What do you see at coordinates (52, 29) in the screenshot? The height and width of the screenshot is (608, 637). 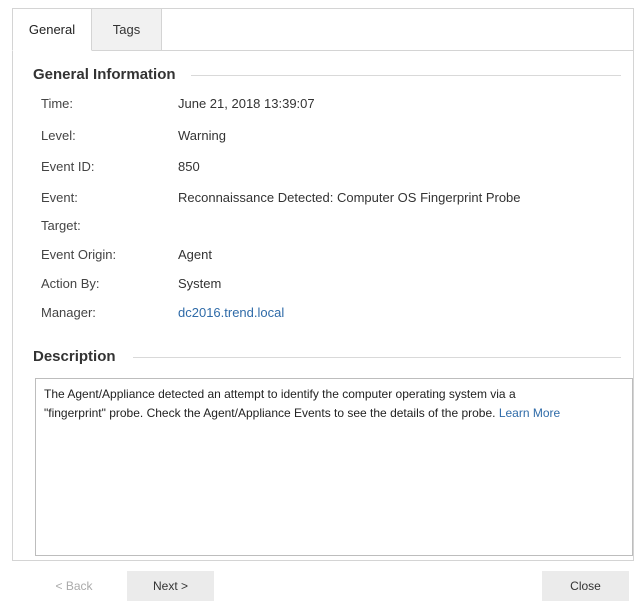 I see `tab-general: General` at bounding box center [52, 29].